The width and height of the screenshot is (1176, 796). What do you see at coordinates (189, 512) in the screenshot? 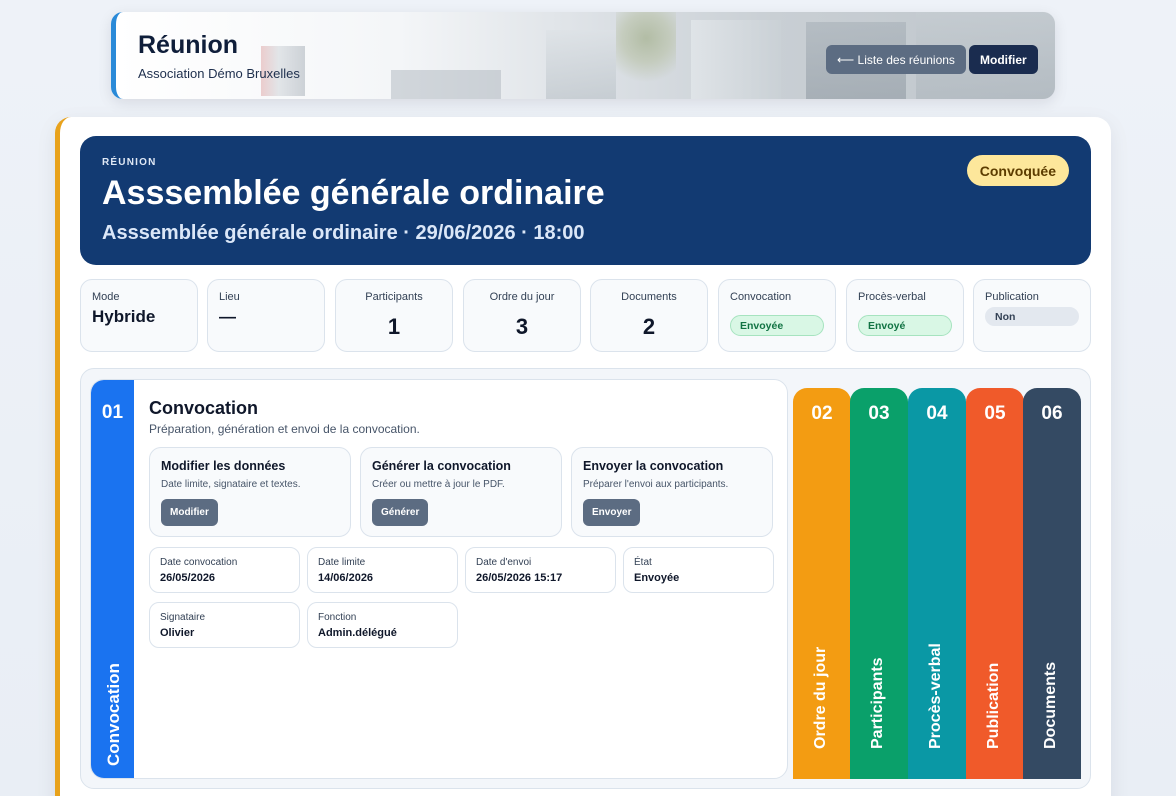
I see `modify-data-button: Modifier` at bounding box center [189, 512].